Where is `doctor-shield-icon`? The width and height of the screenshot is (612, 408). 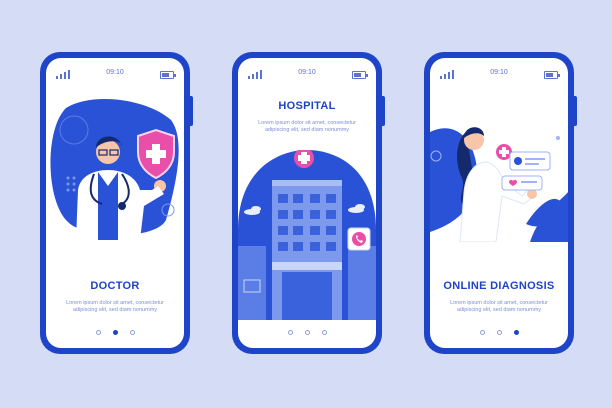 doctor-shield-icon is located at coordinates (114, 169).